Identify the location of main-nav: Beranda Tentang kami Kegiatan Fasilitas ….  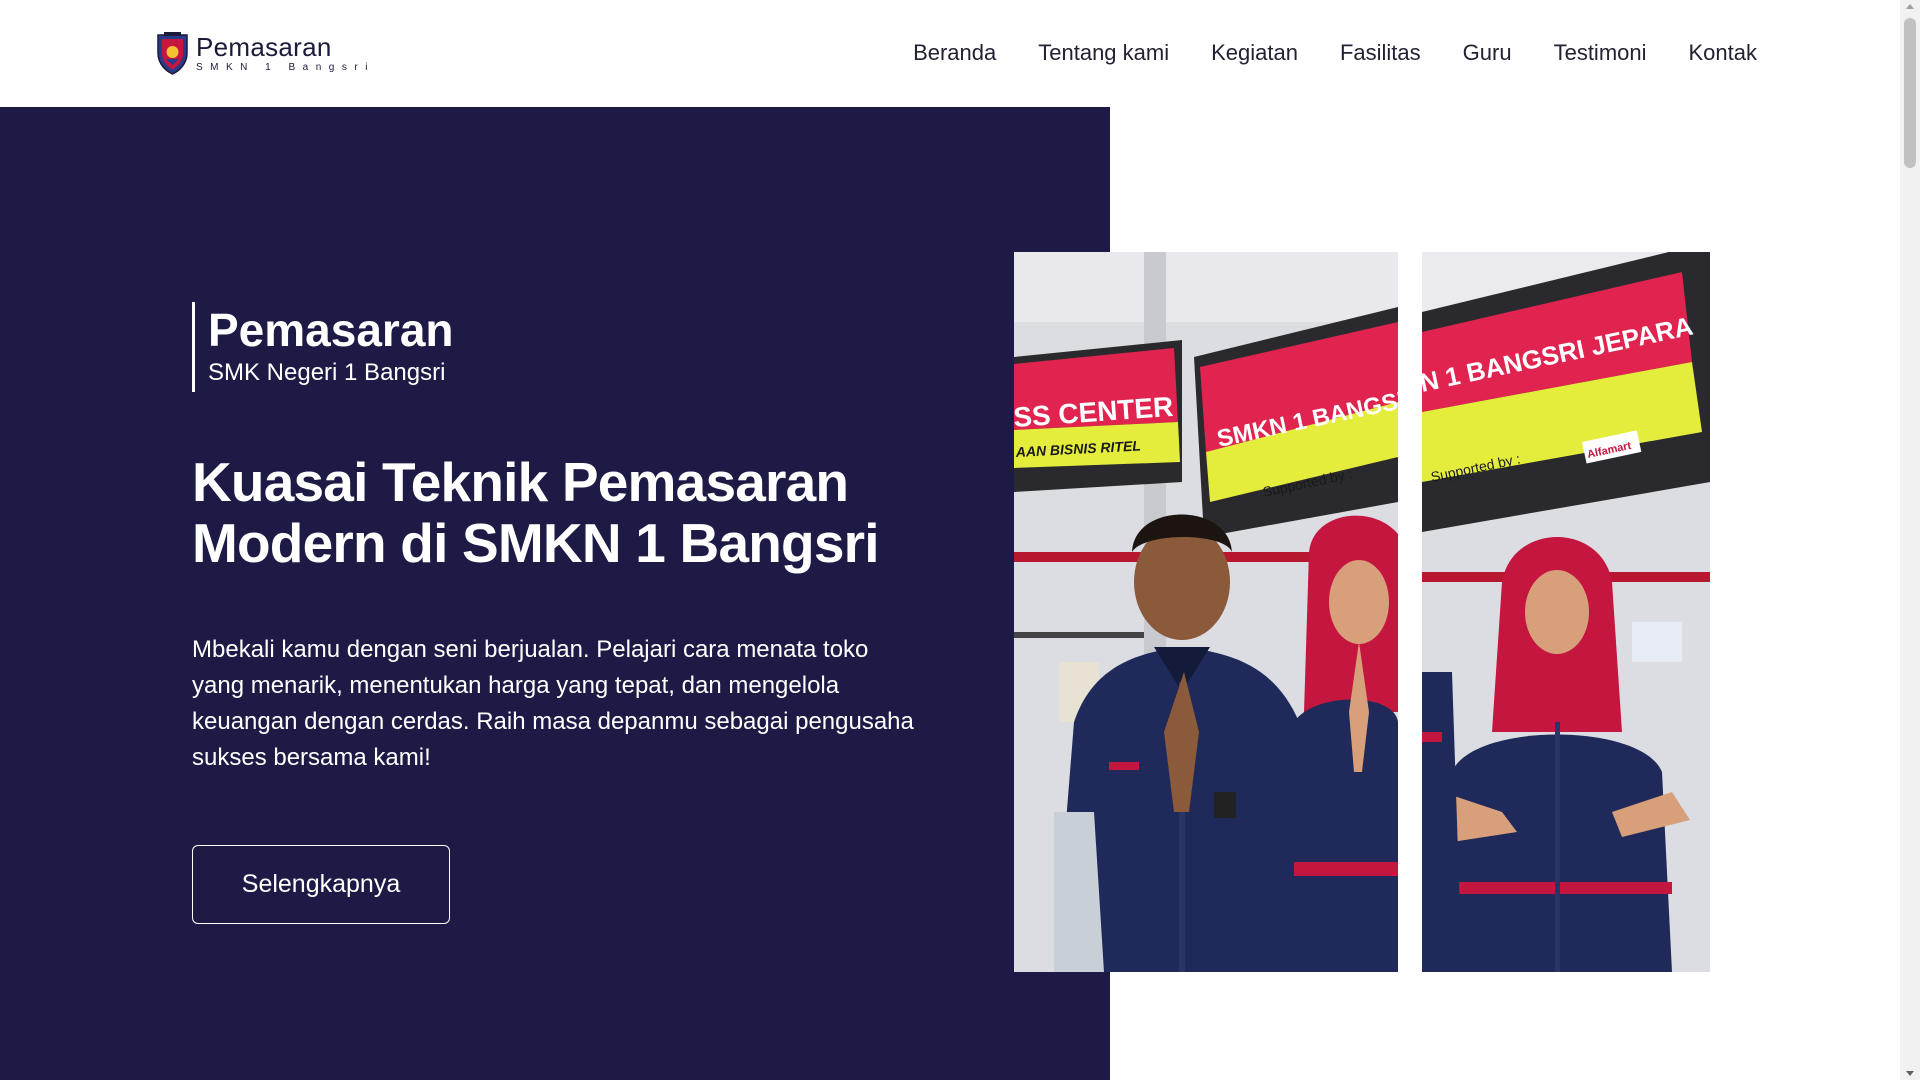
(1314, 53).